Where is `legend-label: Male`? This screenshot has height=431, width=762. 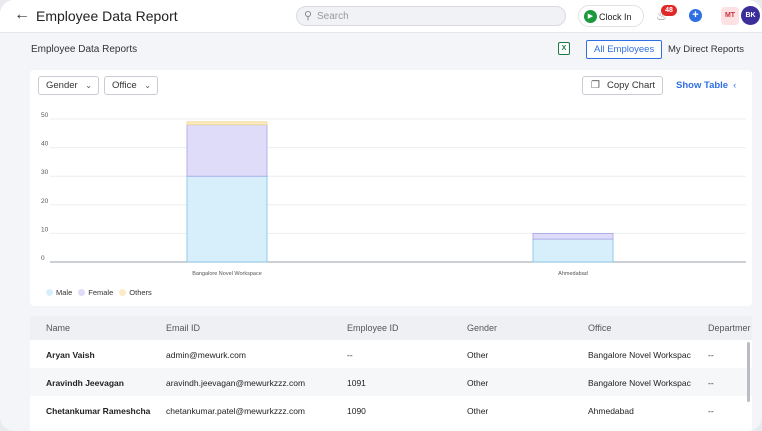 legend-label: Male is located at coordinates (64, 292).